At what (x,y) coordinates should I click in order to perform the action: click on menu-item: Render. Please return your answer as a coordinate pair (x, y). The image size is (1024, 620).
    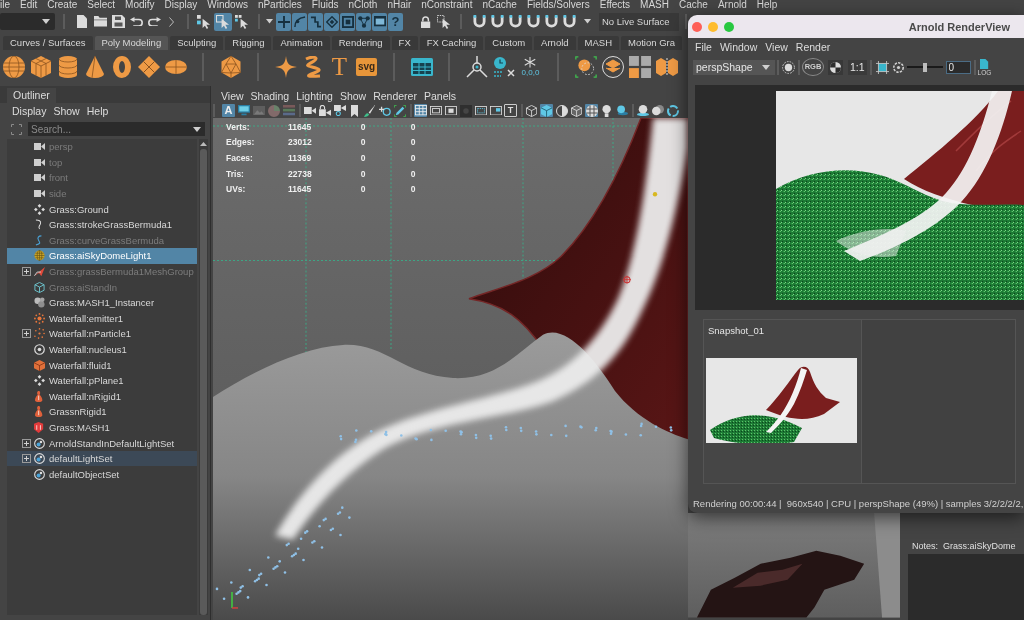
    Looking at the image, I should click on (813, 47).